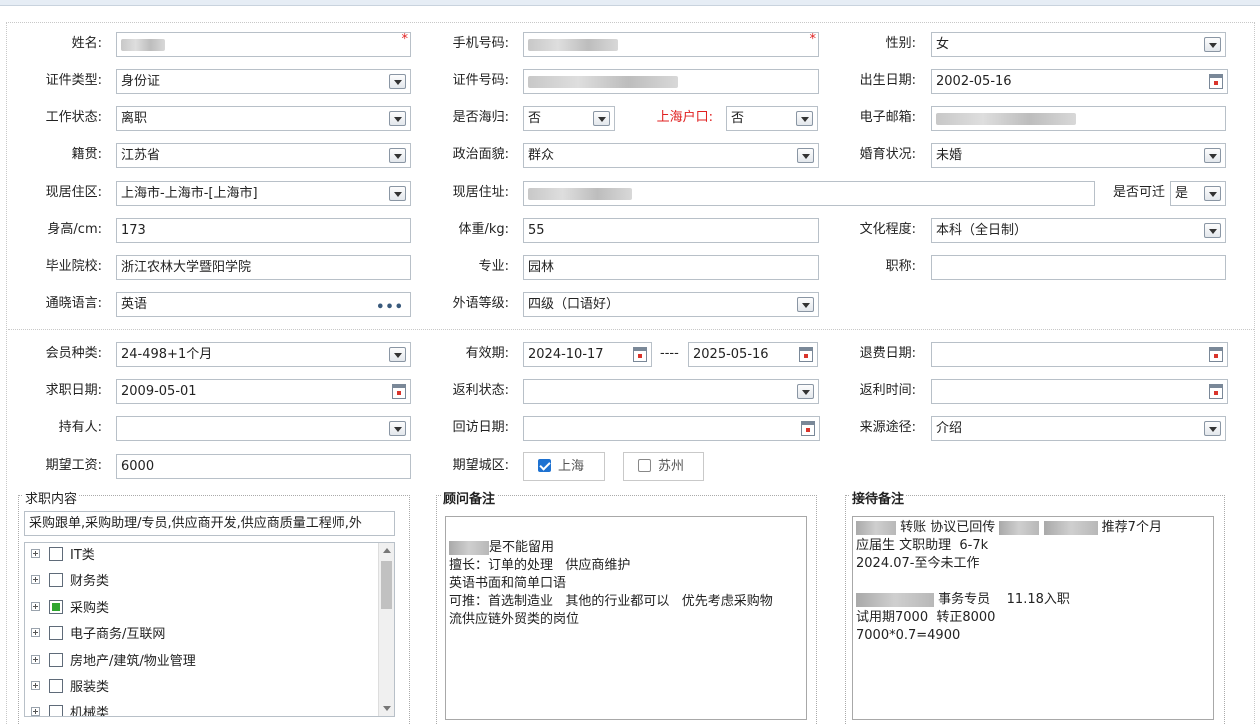 This screenshot has width=1260, height=724. What do you see at coordinates (263, 81) in the screenshot?
I see `id-type-select: 身份证` at bounding box center [263, 81].